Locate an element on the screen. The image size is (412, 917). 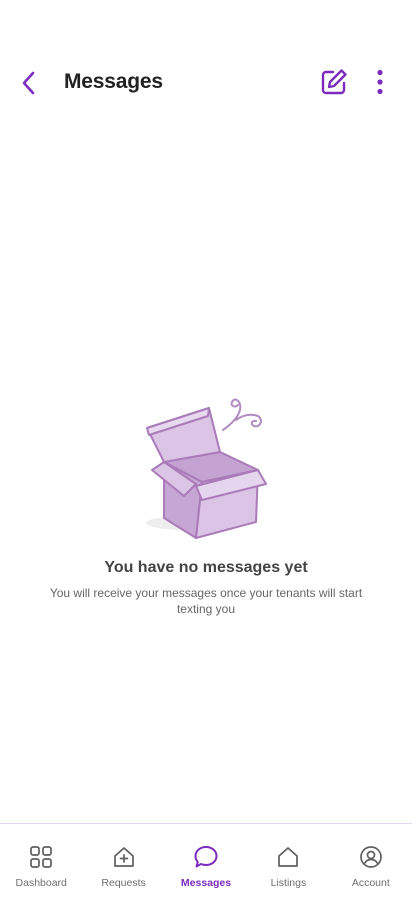
nav-item-account: Account is located at coordinates (371, 870).